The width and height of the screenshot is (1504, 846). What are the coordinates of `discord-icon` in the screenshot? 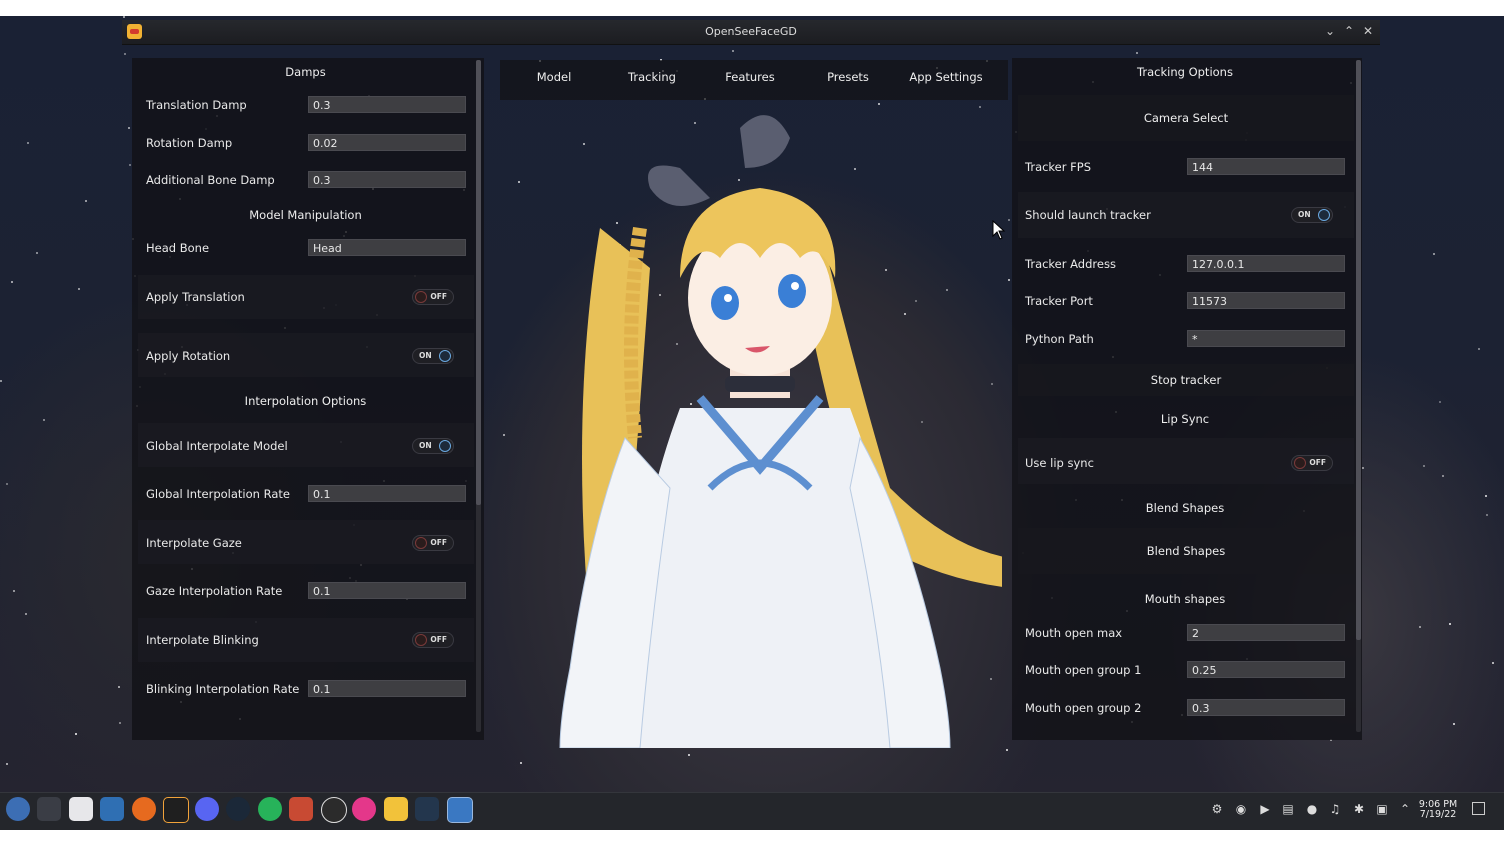 It's located at (207, 809).